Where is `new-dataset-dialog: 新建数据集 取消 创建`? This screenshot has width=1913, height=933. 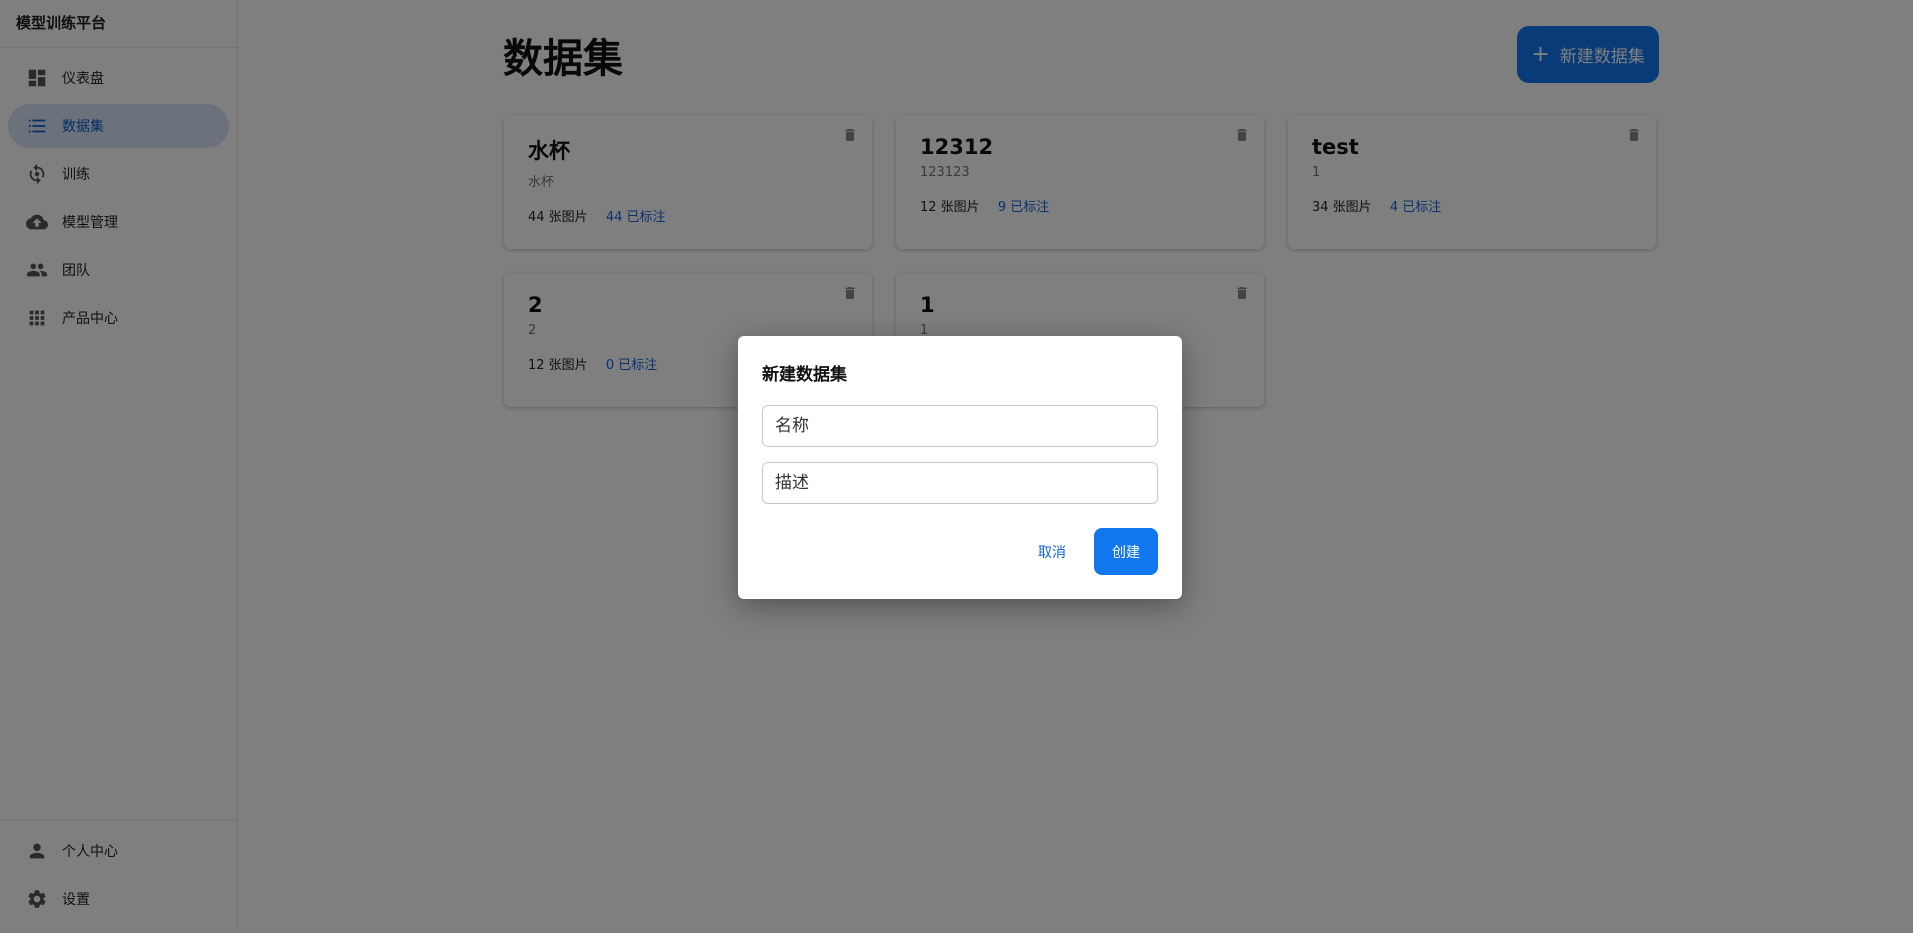
new-dataset-dialog: 新建数据集 取消 创建 is located at coordinates (960, 467).